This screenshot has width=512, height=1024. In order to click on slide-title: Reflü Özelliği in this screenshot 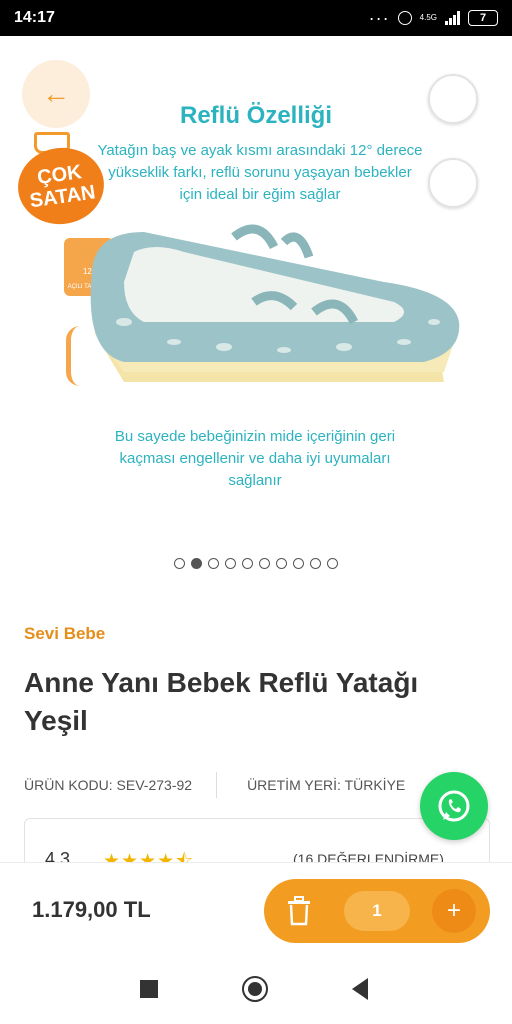, I will do `click(255, 115)`.